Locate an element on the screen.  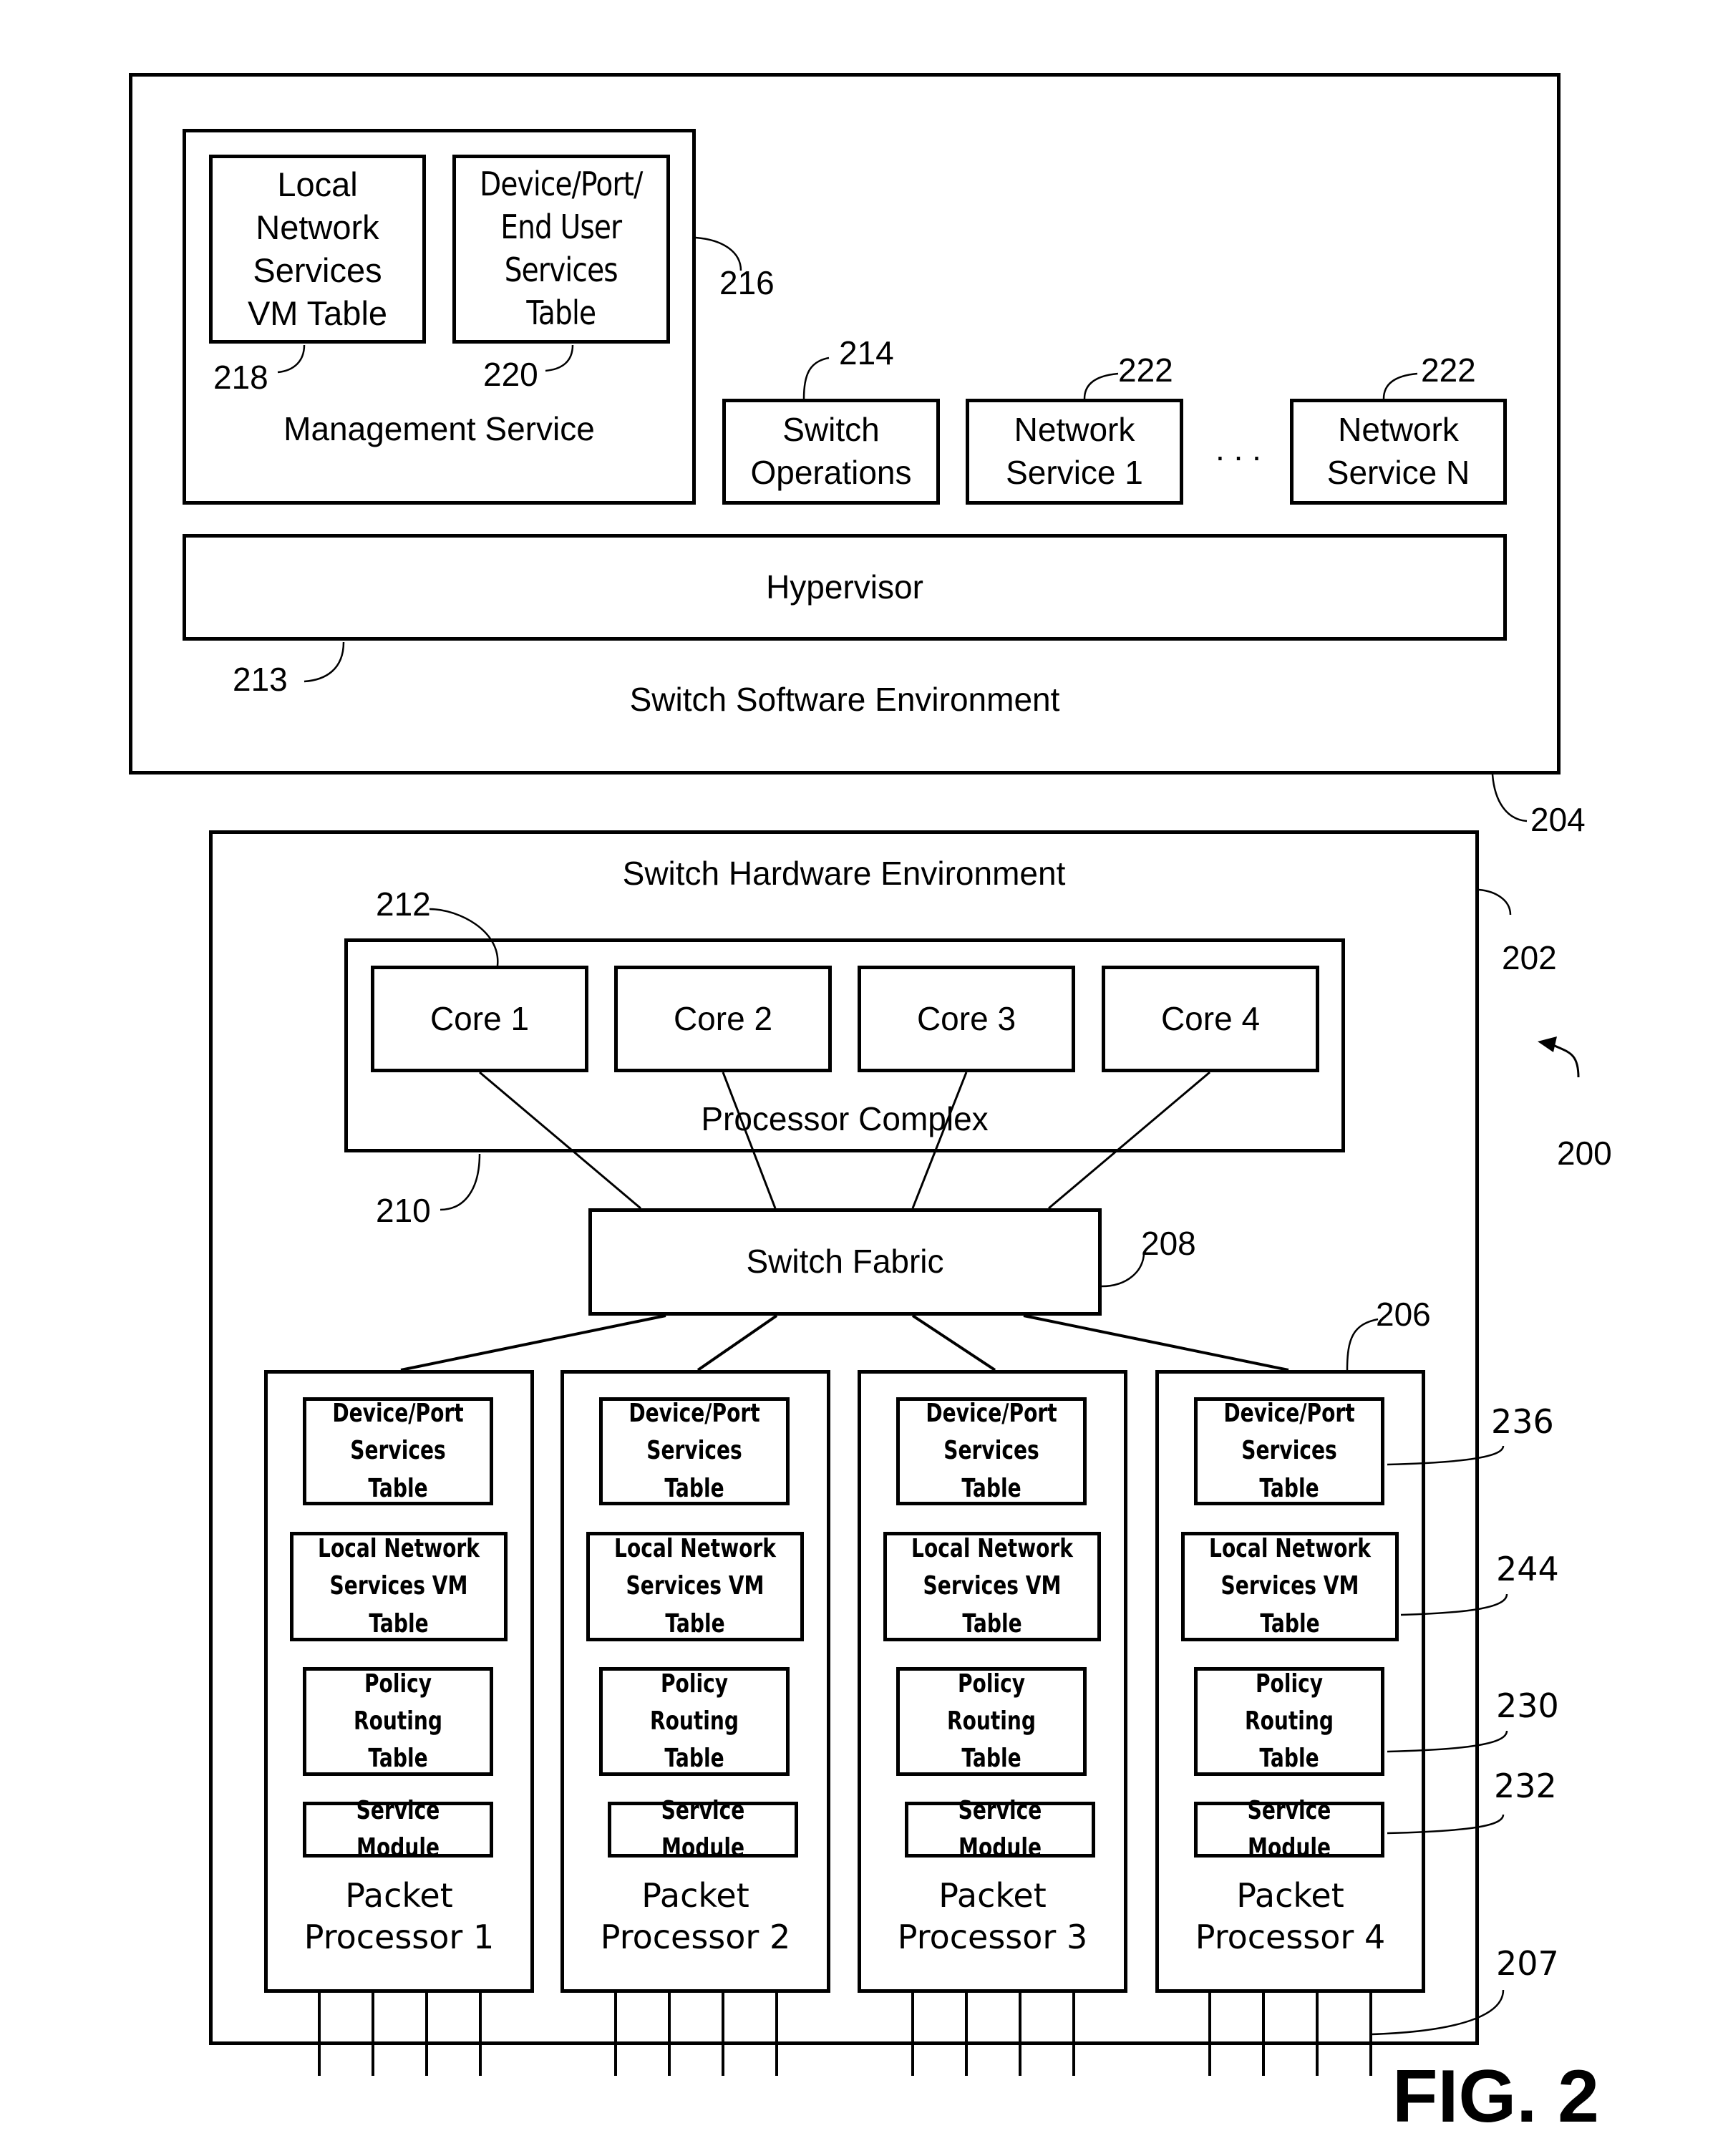
software-environment-label: Switch Software Environment is located at coordinates (844, 699).